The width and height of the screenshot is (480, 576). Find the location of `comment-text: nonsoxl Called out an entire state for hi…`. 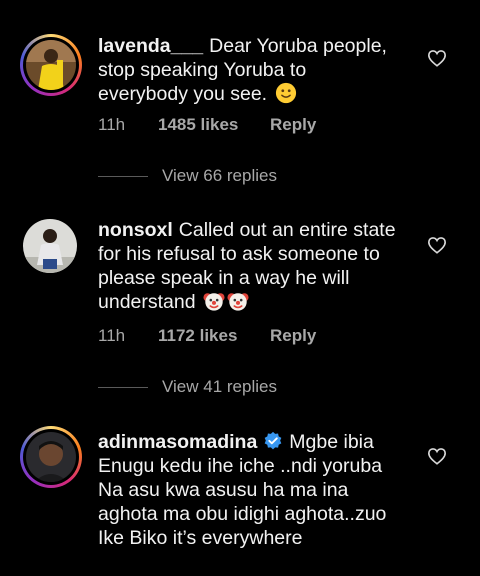

comment-text: nonsoxl Called out an entire state for hi… is located at coordinates (248, 266).